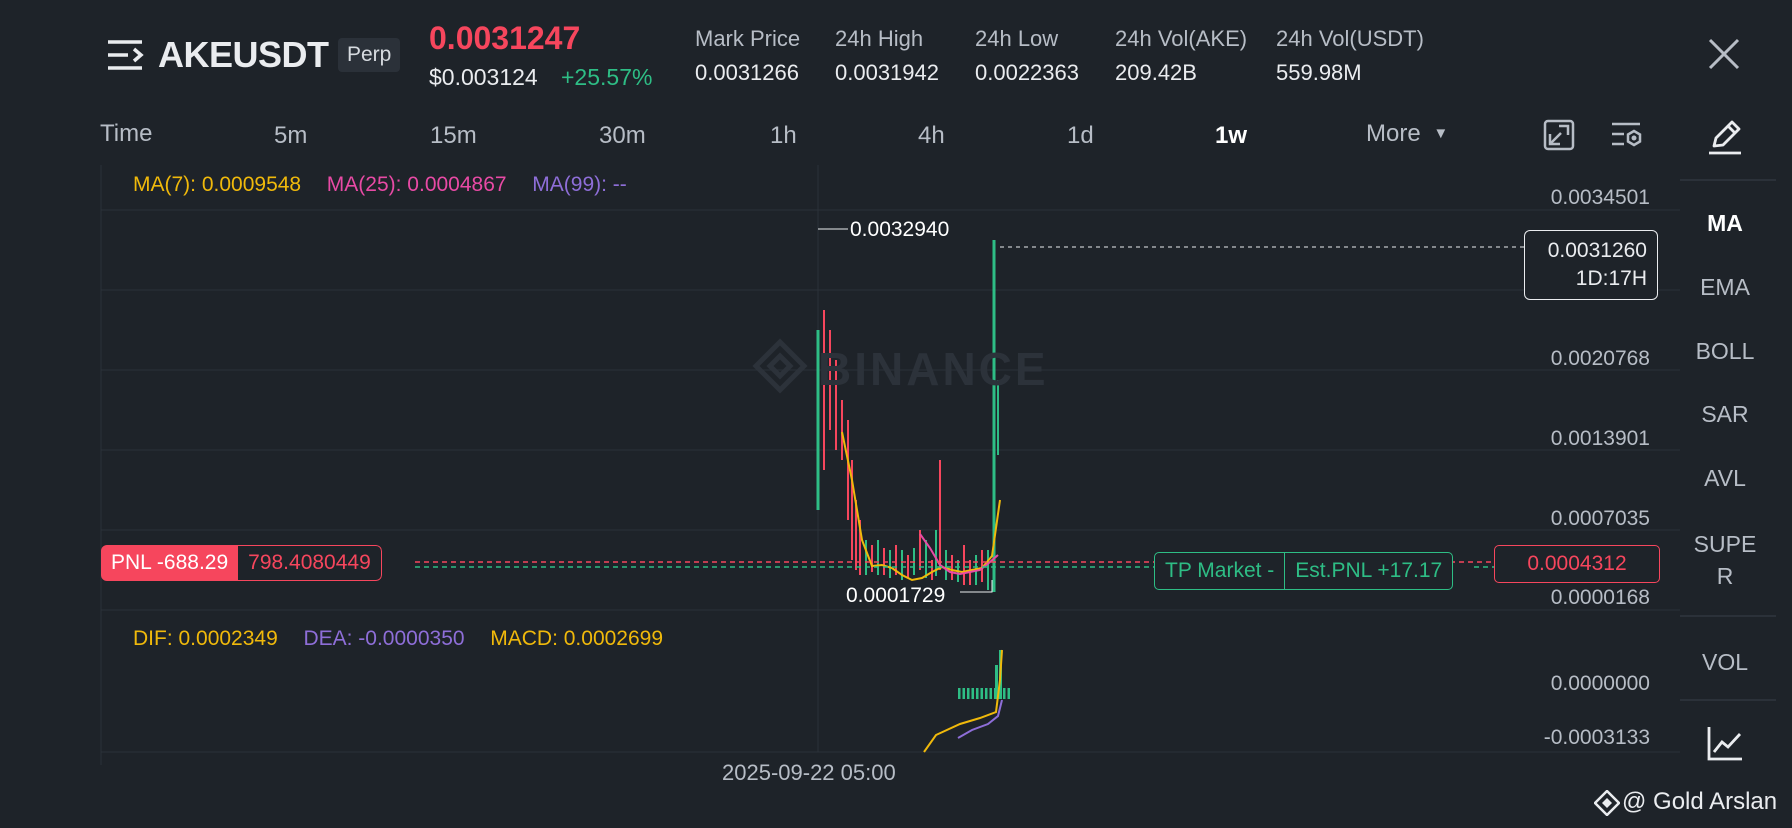 Image resolution: width=1792 pixels, height=828 pixels. What do you see at coordinates (1596, 737) in the screenshot?
I see `macd-axis-label: -0.0003133` at bounding box center [1596, 737].